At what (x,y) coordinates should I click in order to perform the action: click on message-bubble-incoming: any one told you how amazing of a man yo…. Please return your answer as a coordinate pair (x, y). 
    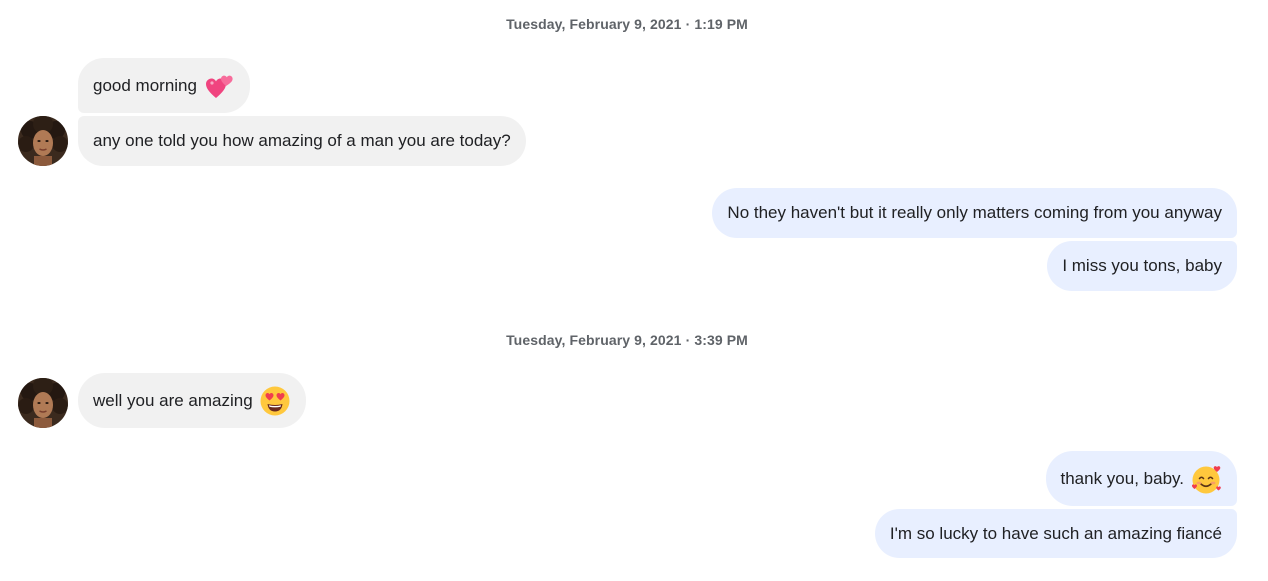
    Looking at the image, I should click on (302, 141).